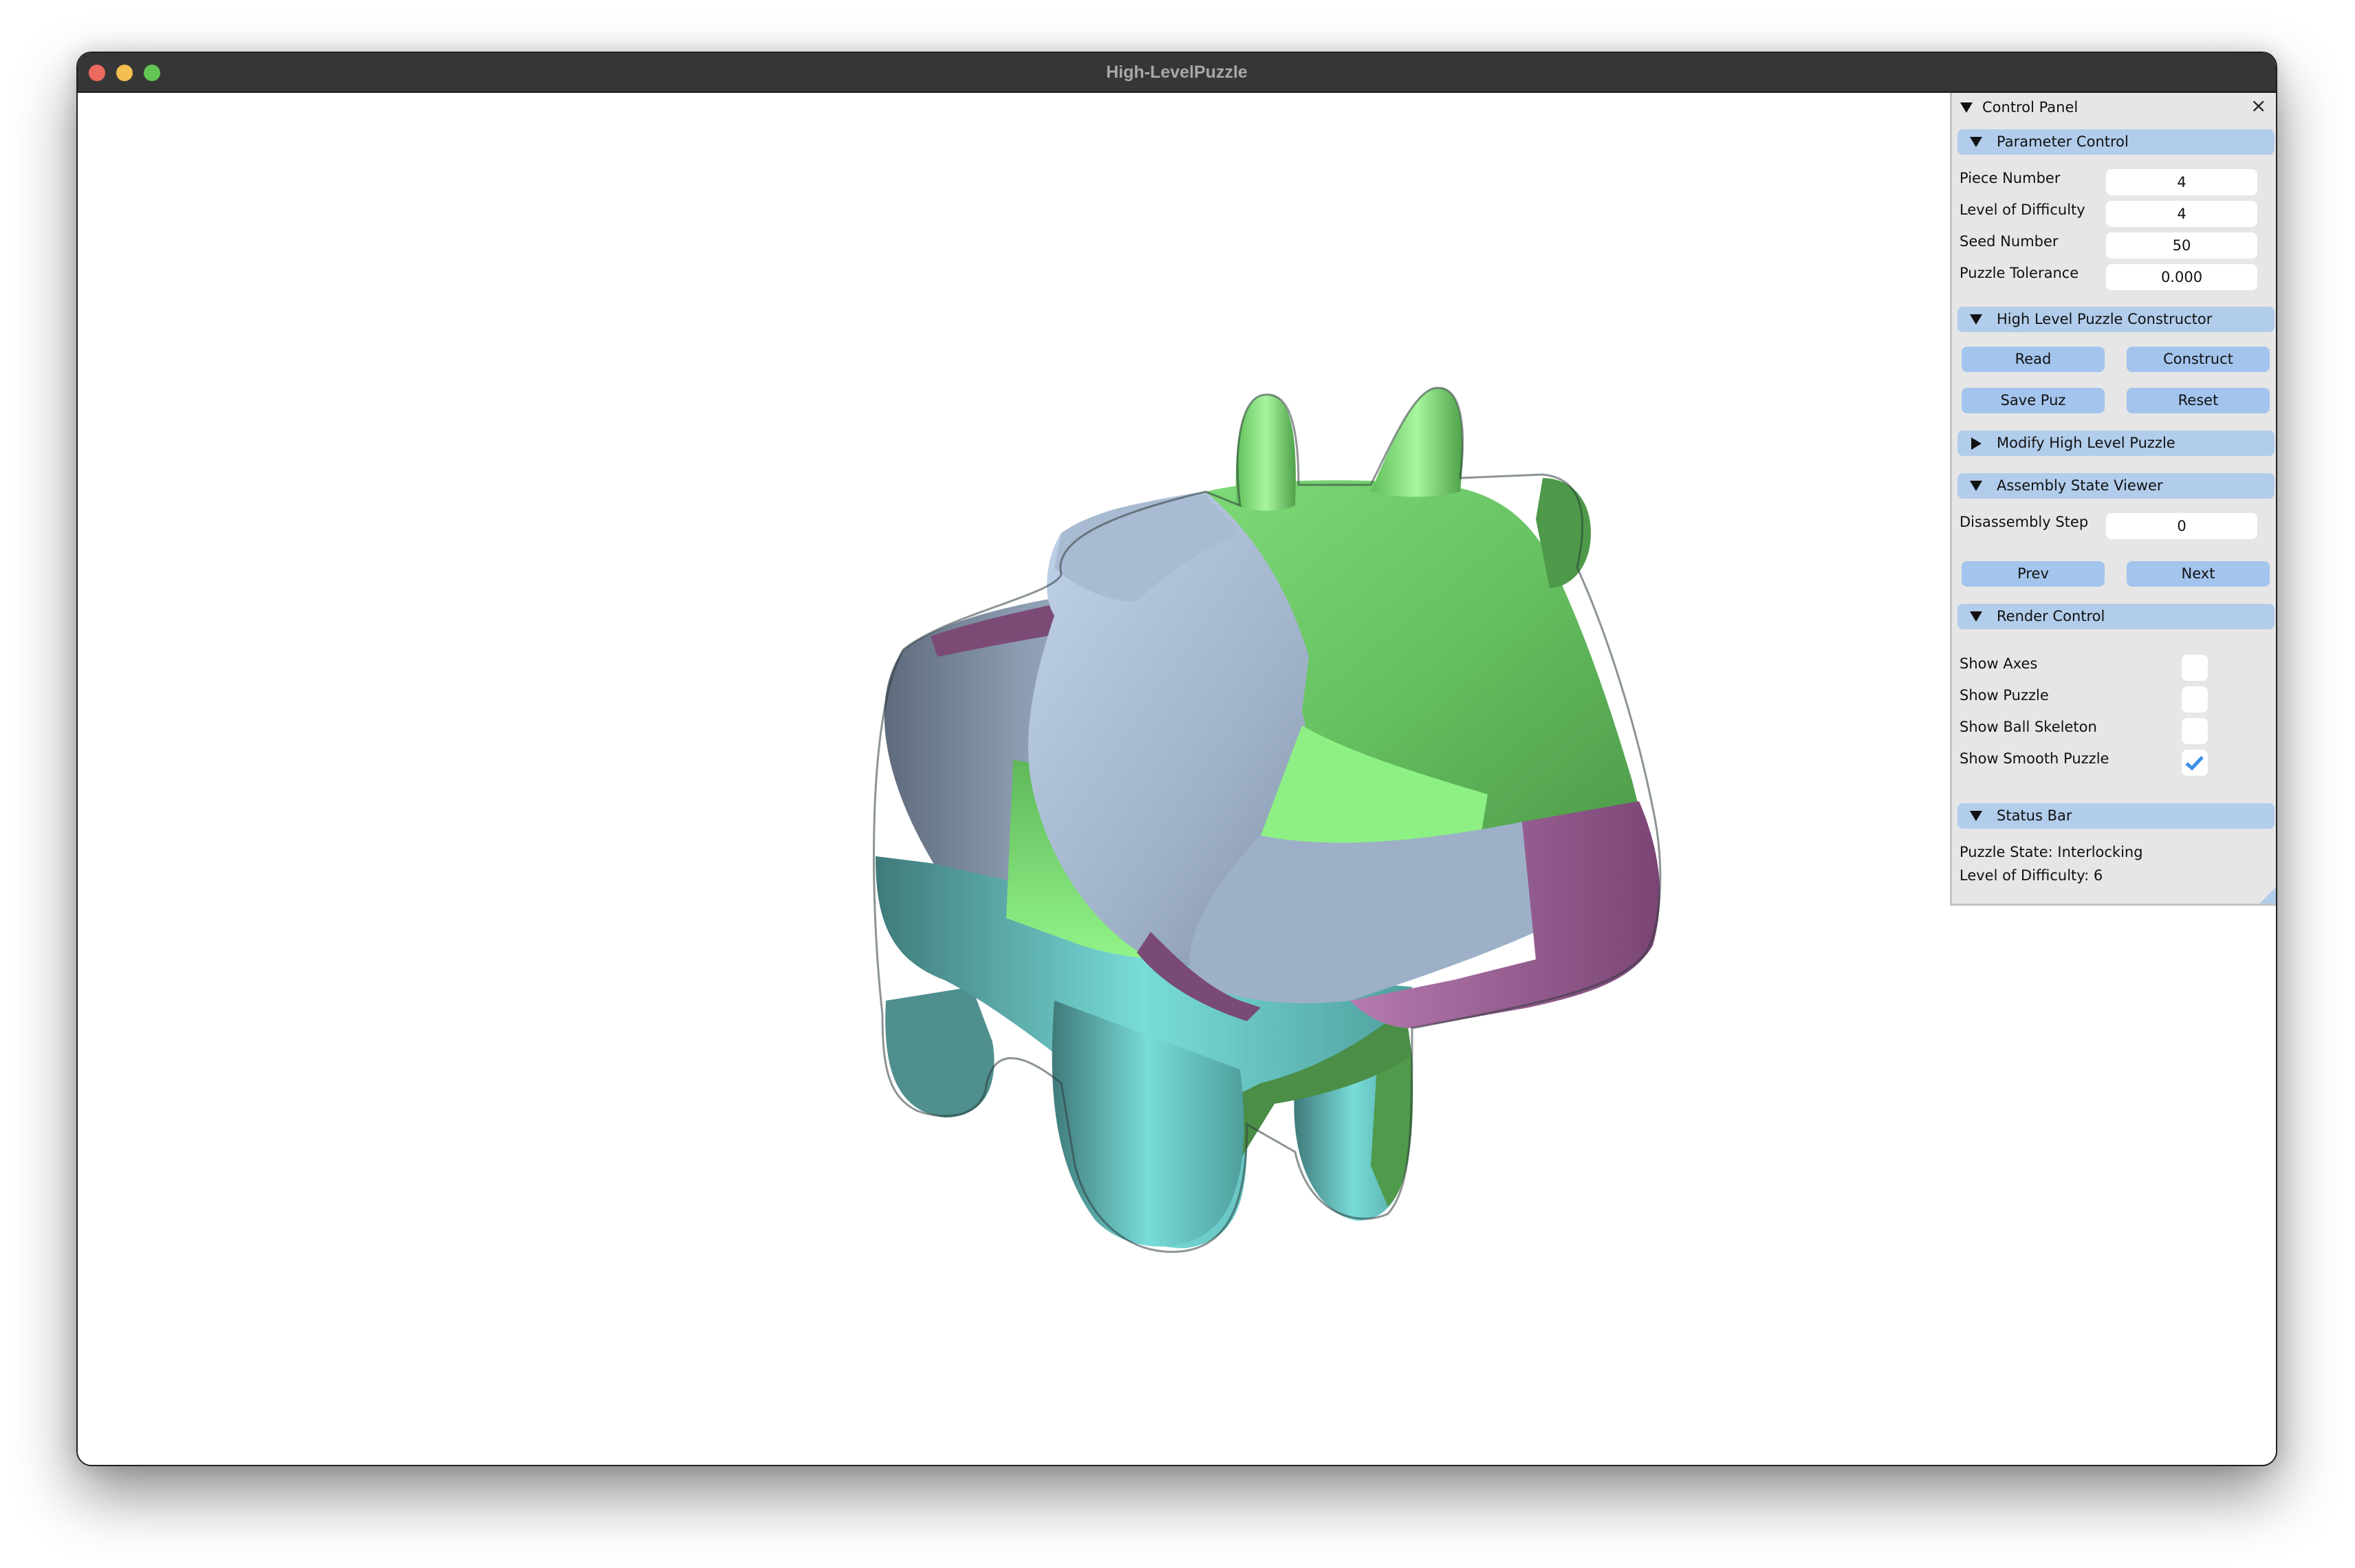 The width and height of the screenshot is (2355, 1568). Describe the element at coordinates (2063, 141) in the screenshot. I see `section-label: Parameter Control` at that location.